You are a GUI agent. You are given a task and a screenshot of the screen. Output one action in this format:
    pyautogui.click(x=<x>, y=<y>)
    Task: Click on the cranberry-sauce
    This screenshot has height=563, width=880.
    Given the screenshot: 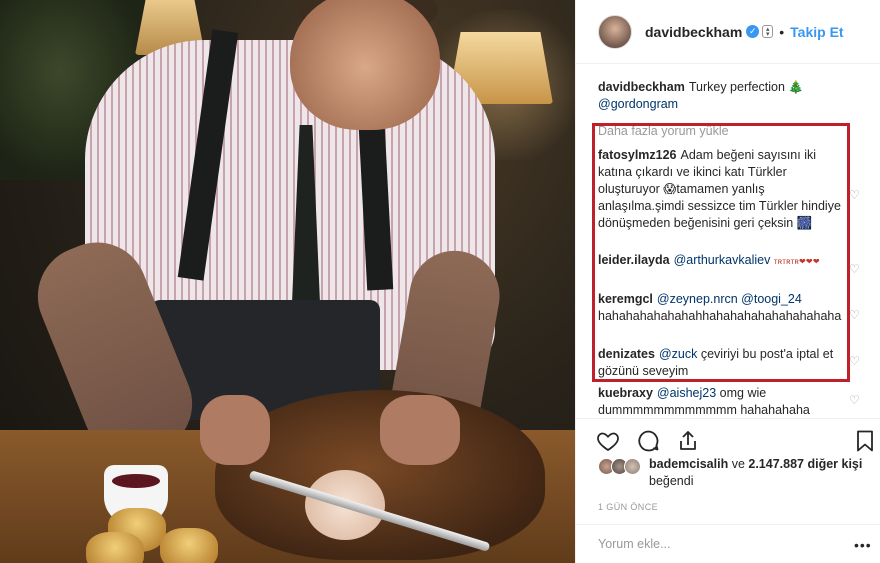 What is the action you would take?
    pyautogui.click(x=136, y=481)
    